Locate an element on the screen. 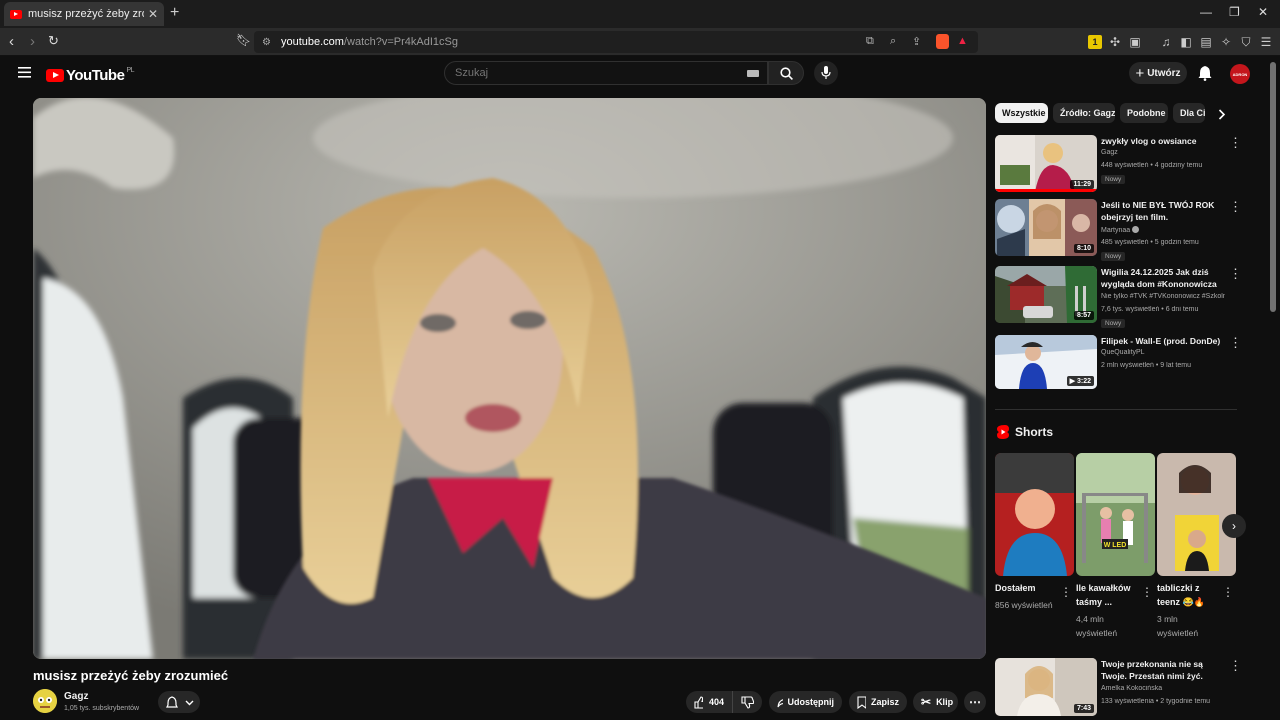 The height and width of the screenshot is (720, 1280). more-actions-button: ⋯ is located at coordinates (975, 702).